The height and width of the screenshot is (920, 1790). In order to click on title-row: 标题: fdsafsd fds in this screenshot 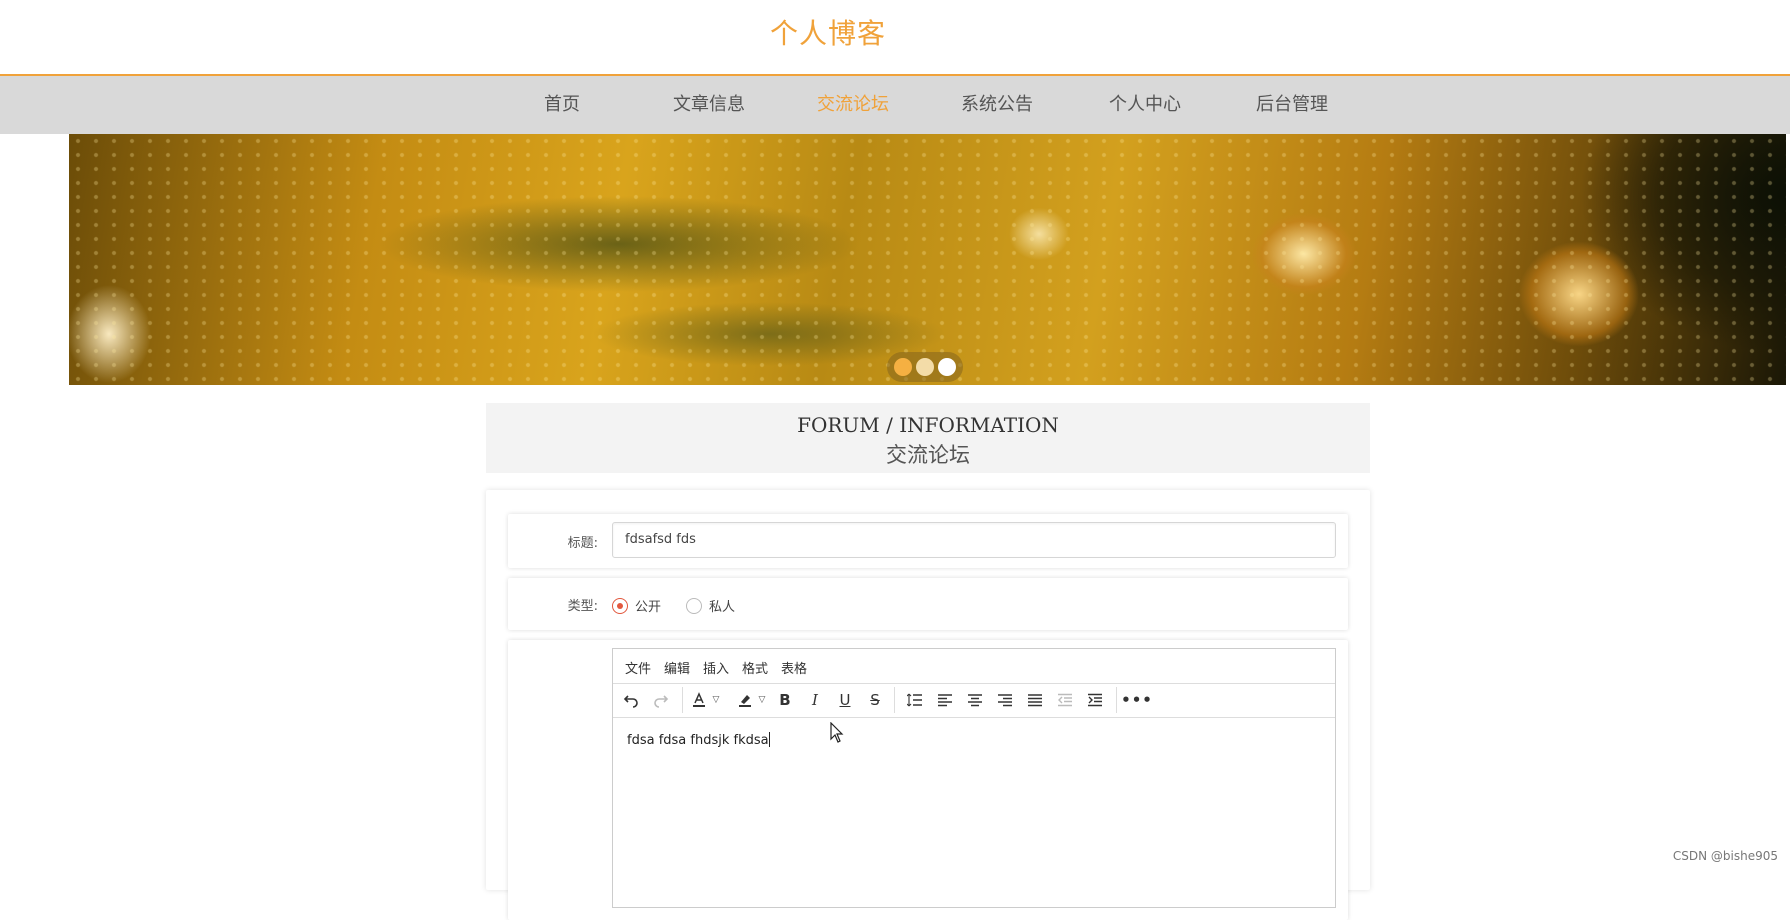, I will do `click(928, 541)`.